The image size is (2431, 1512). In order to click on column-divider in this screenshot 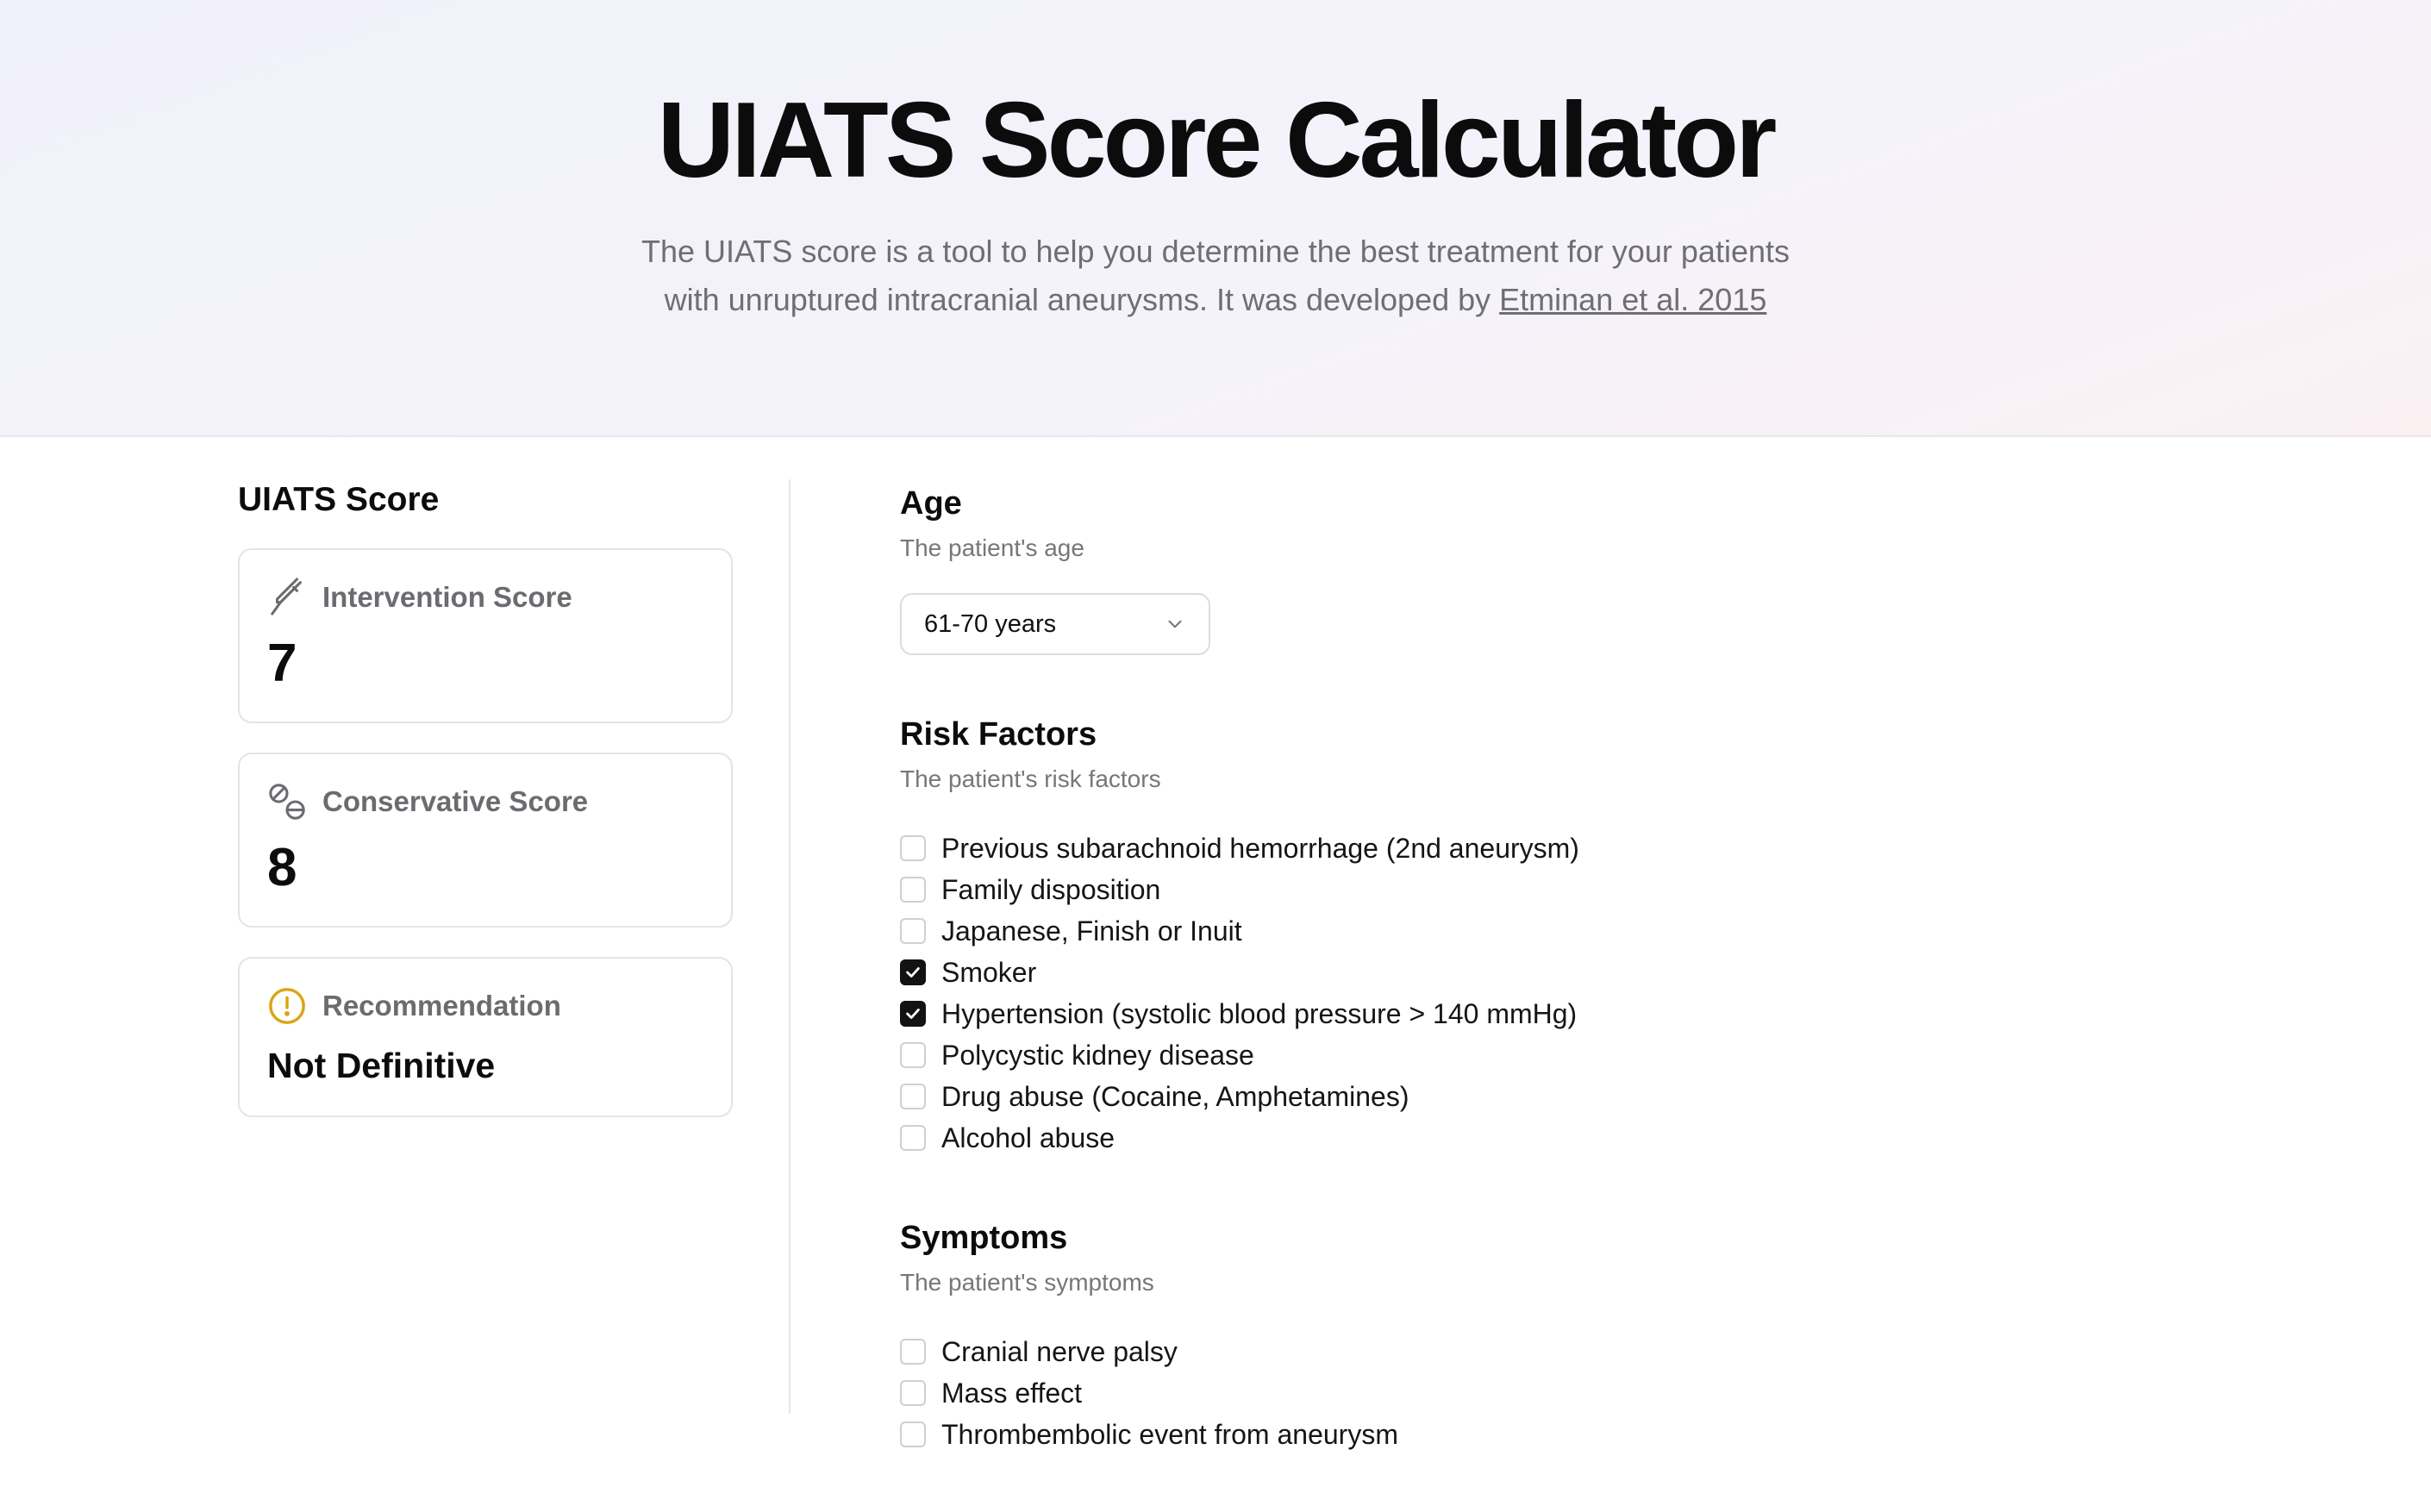, I will do `click(790, 946)`.